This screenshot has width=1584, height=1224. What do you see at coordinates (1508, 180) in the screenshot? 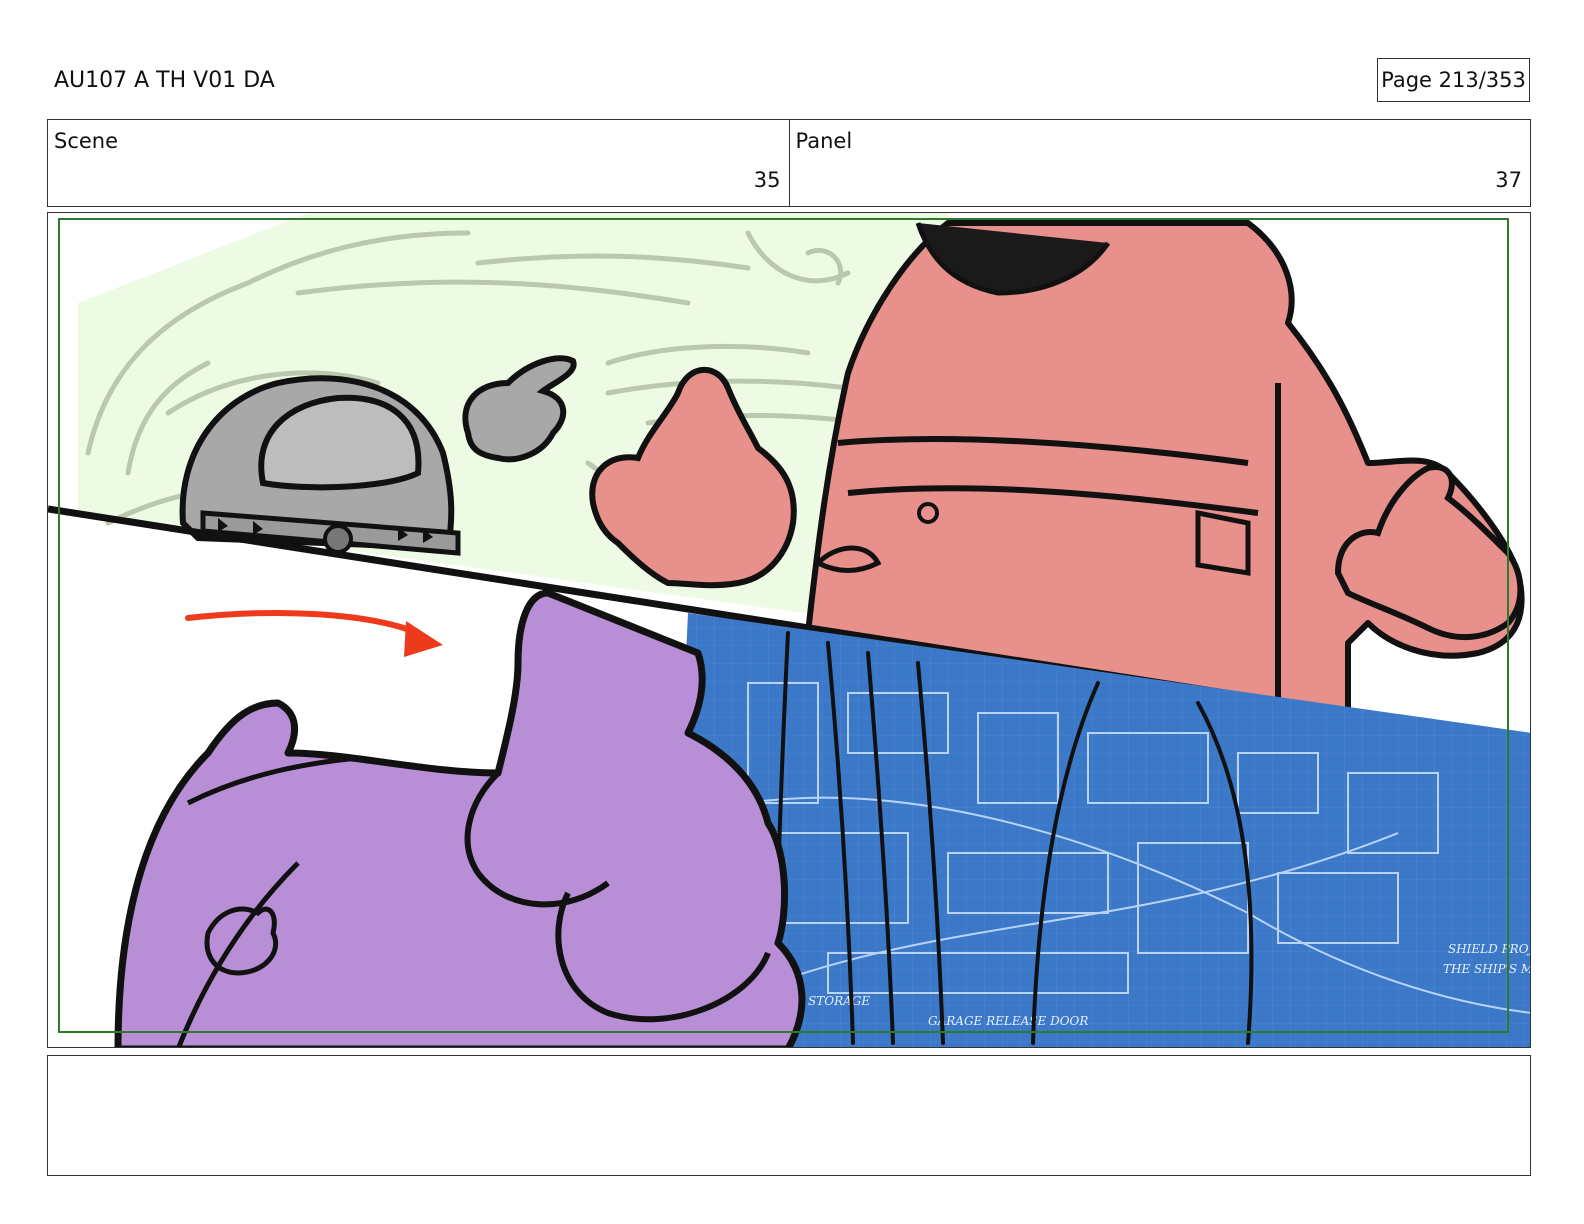
I see `panel-number: 37` at bounding box center [1508, 180].